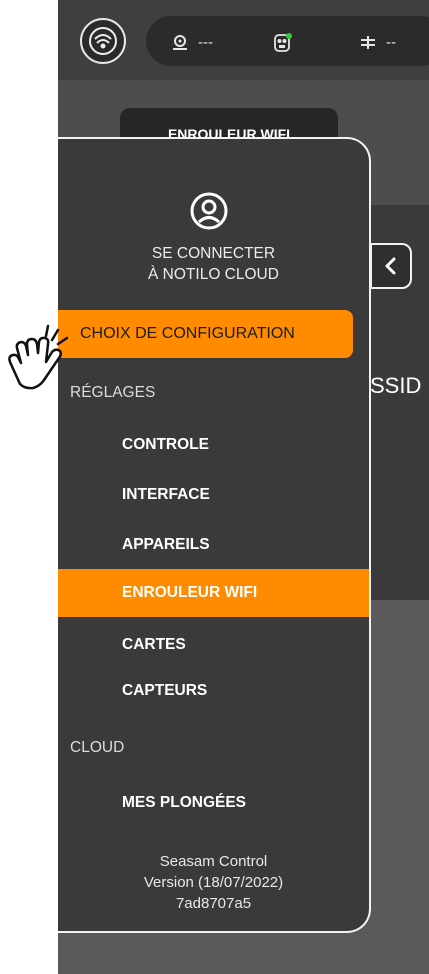 Image resolution: width=429 pixels, height=974 pixels. I want to click on logo-menu-button, so click(103, 41).